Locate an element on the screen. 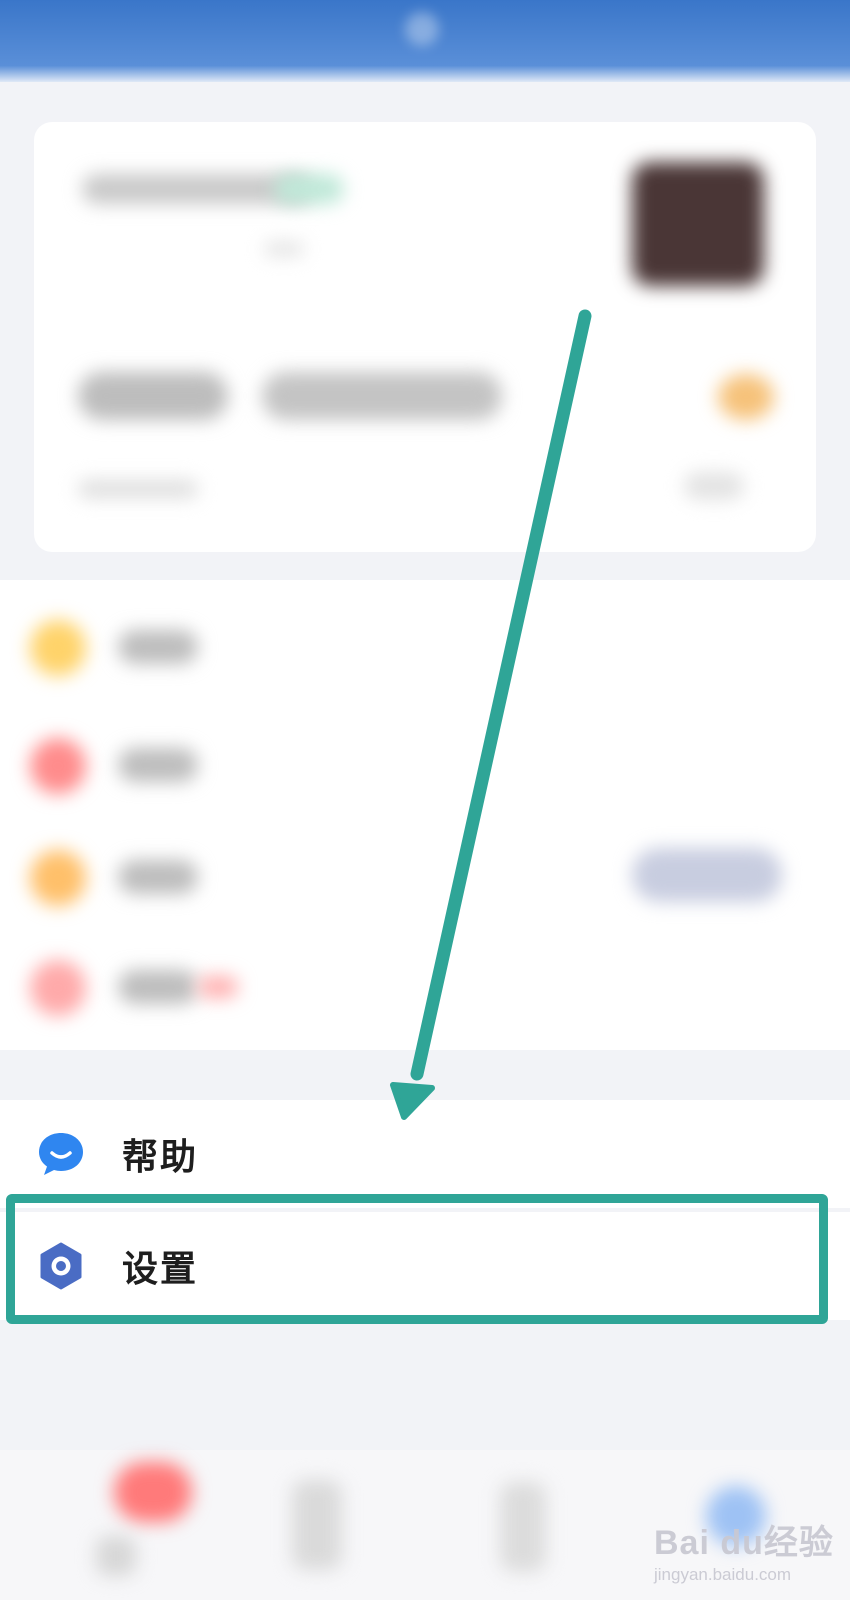 The image size is (850, 1600). avatar is located at coordinates (698, 224).